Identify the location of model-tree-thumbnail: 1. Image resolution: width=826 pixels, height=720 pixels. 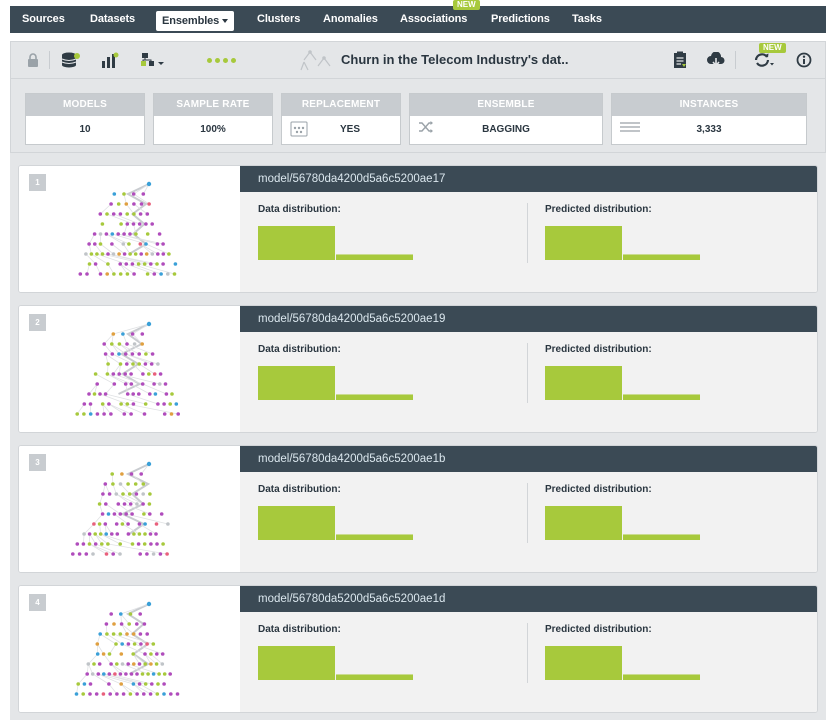
(129, 229).